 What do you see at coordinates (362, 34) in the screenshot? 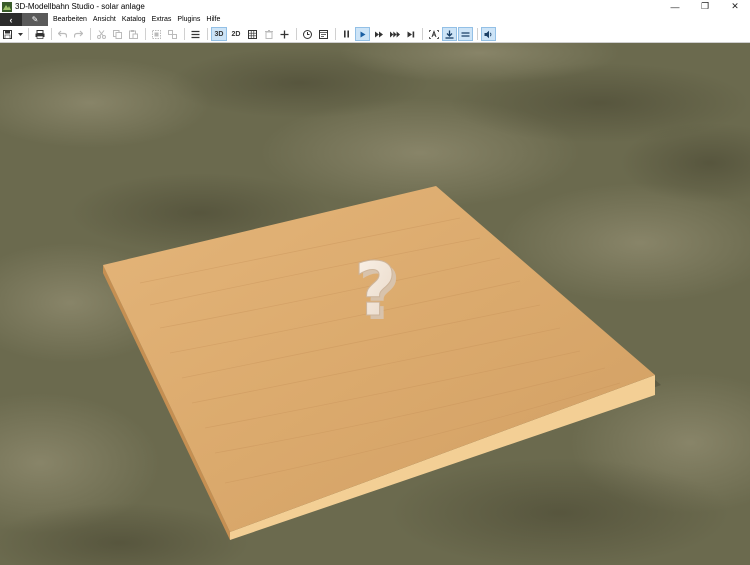
I see `play-icon` at bounding box center [362, 34].